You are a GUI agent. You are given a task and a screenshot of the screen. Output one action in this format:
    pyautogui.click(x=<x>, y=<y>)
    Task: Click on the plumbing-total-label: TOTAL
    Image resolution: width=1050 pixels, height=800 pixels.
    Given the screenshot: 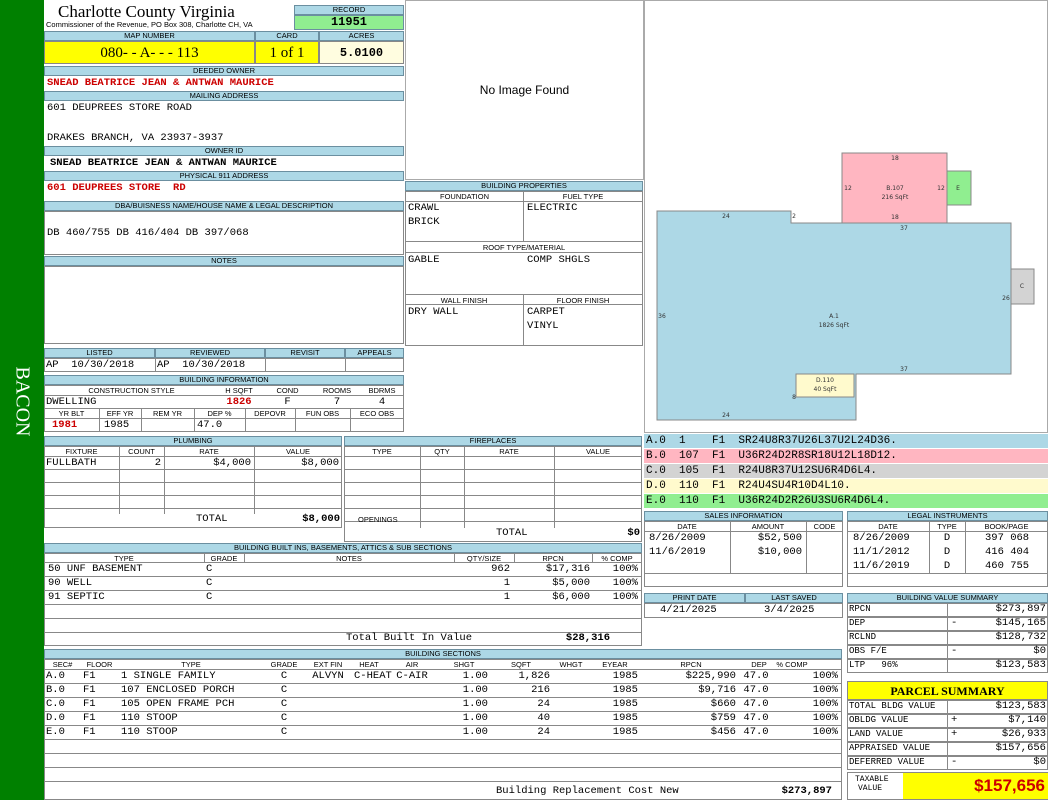 What is the action you would take?
    pyautogui.click(x=212, y=519)
    